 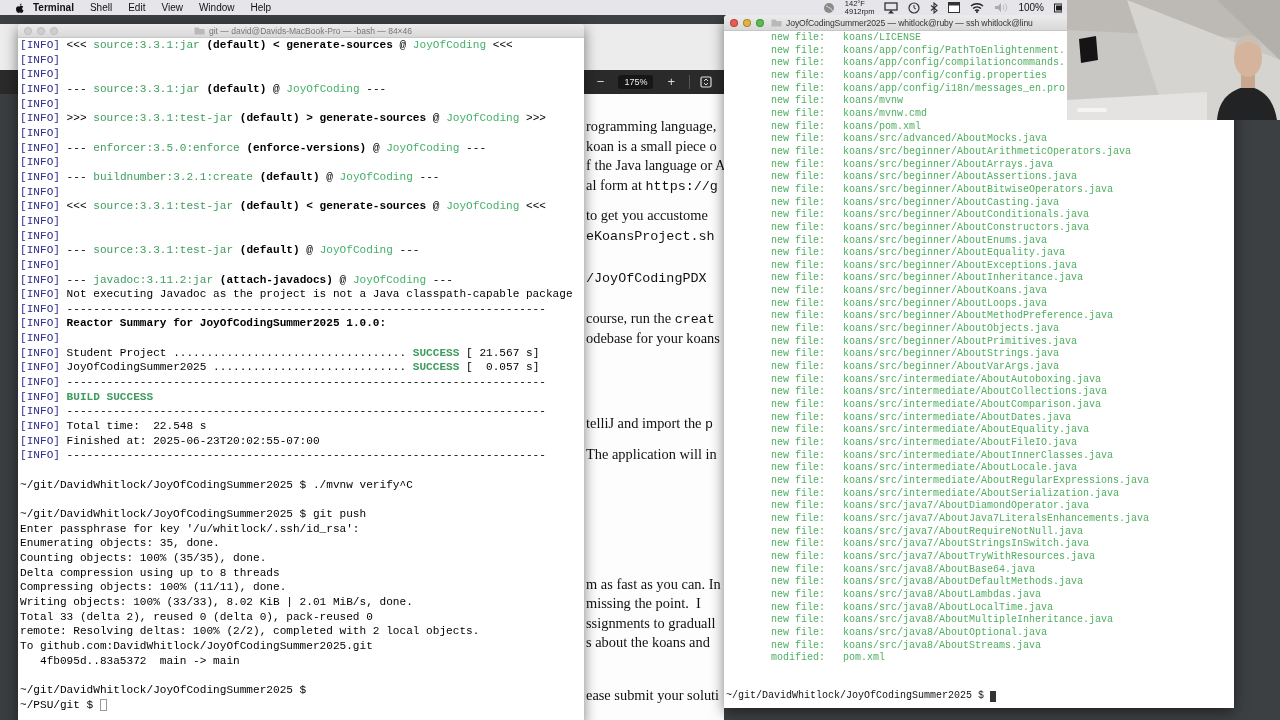 What do you see at coordinates (903, 569) in the screenshot?
I see `terminal-line: new file: koans/src/java8/AboutBase64.java` at bounding box center [903, 569].